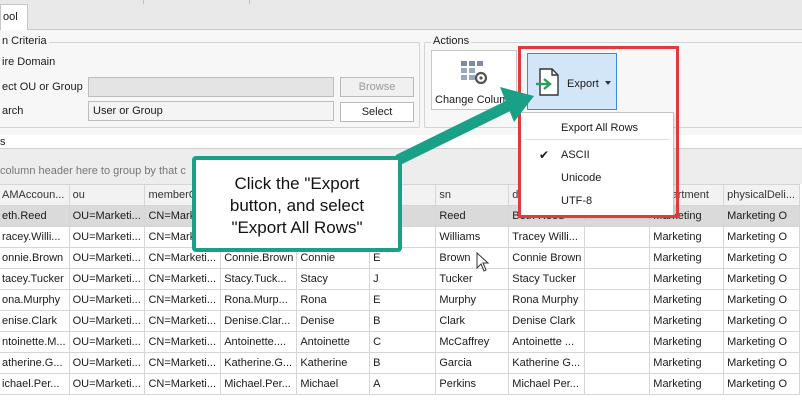 The width and height of the screenshot is (802, 402). I want to click on table-cell: J, so click(403, 279).